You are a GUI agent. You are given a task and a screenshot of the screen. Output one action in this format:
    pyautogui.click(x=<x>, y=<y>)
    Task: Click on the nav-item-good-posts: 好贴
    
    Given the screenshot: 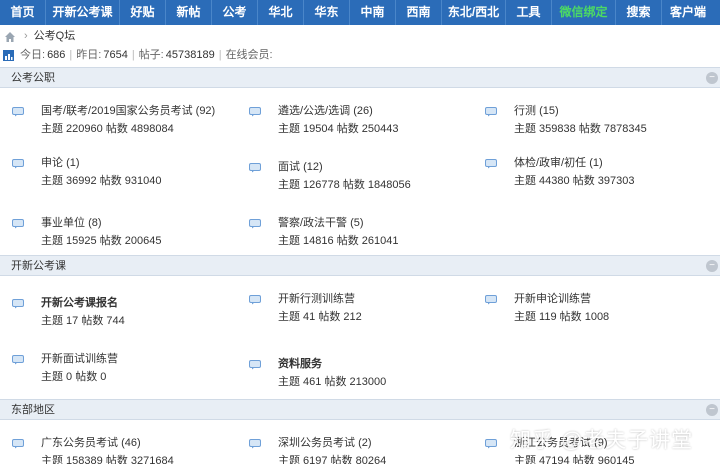 What is the action you would take?
    pyautogui.click(x=143, y=12)
    